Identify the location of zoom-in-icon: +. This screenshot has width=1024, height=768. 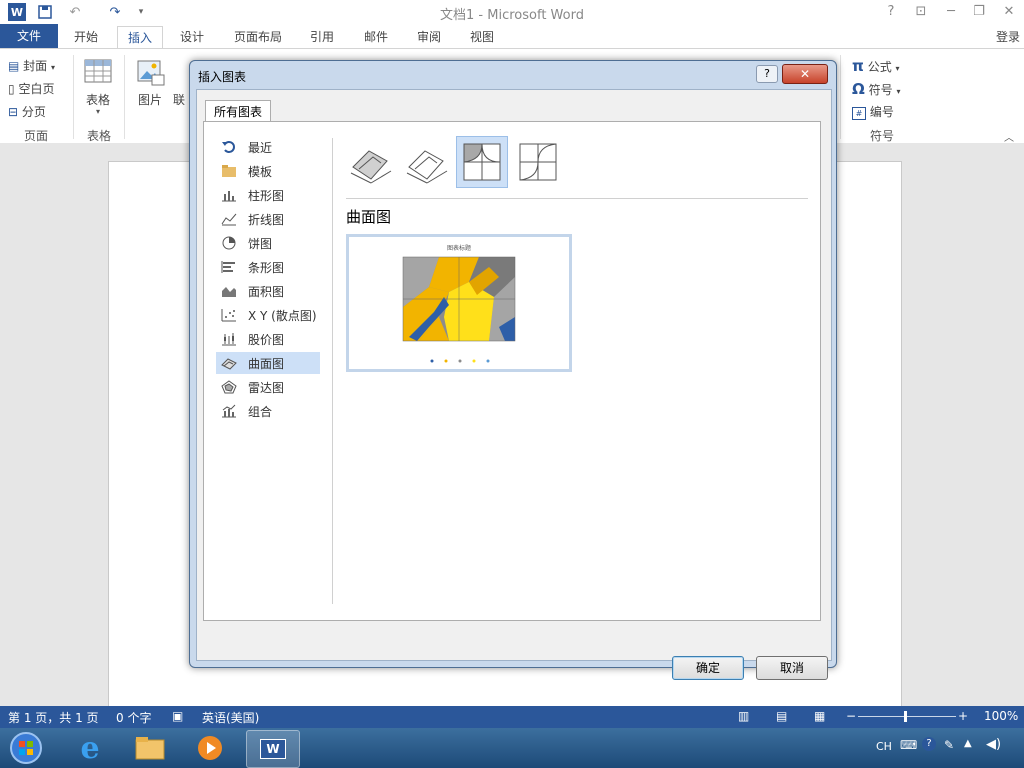
(963, 716).